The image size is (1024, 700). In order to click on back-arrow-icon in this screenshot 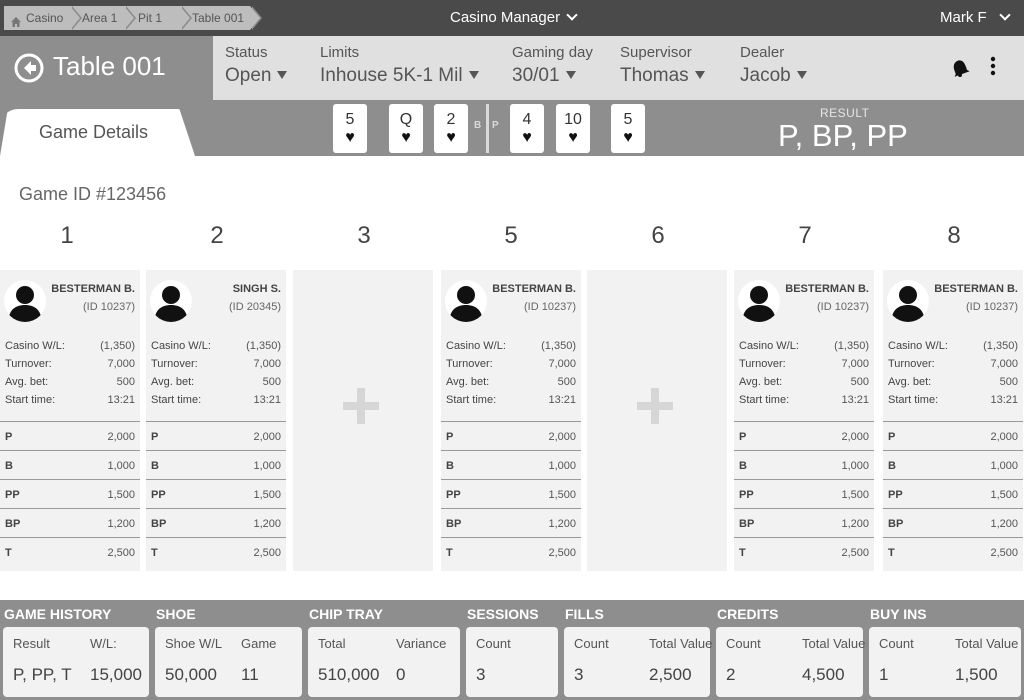, I will do `click(29, 68)`.